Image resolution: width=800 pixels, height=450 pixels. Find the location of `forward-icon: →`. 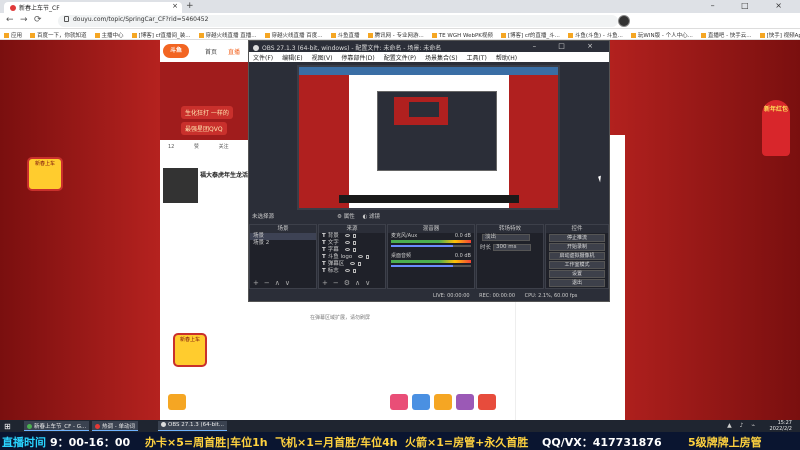

forward-icon: → is located at coordinates (24, 20).